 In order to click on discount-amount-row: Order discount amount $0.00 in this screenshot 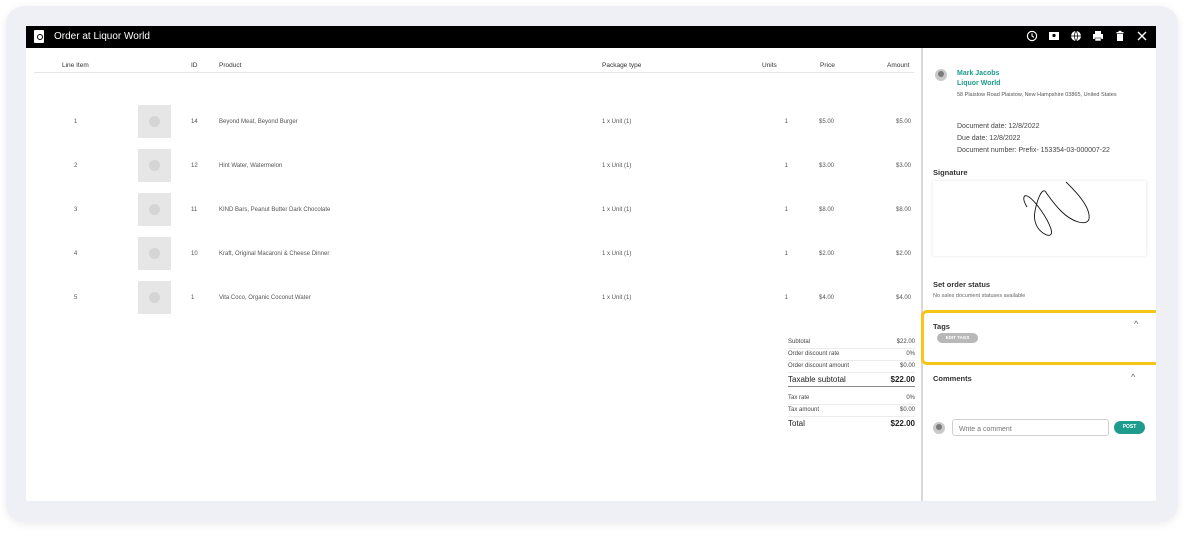, I will do `click(851, 367)`.